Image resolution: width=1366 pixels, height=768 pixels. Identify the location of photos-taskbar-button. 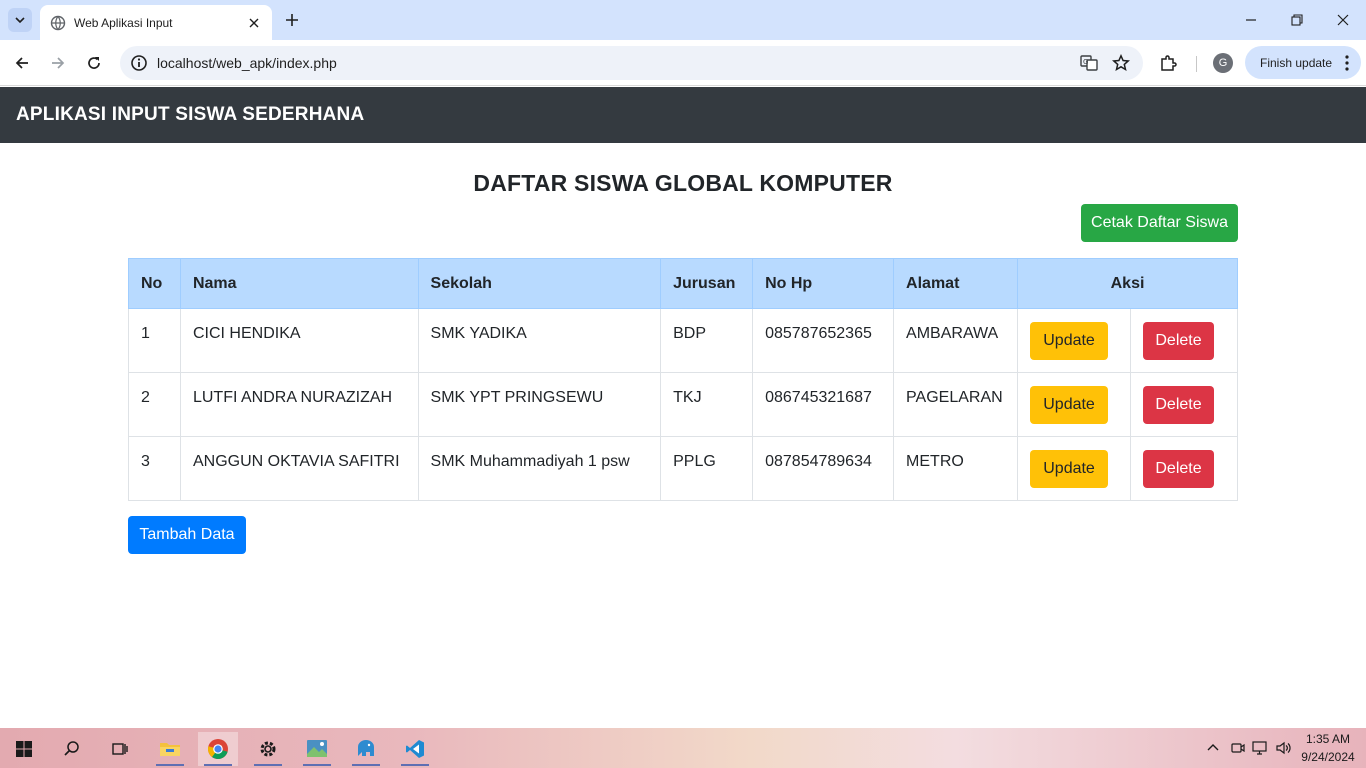
(317, 749).